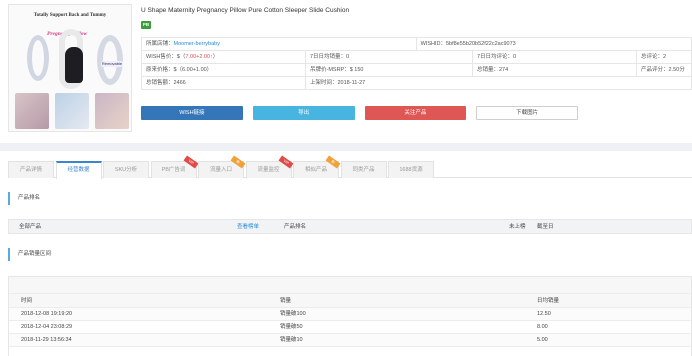  I want to click on info-row: 总销售额：2466 上架时间：2018-11-27, so click(416, 83).